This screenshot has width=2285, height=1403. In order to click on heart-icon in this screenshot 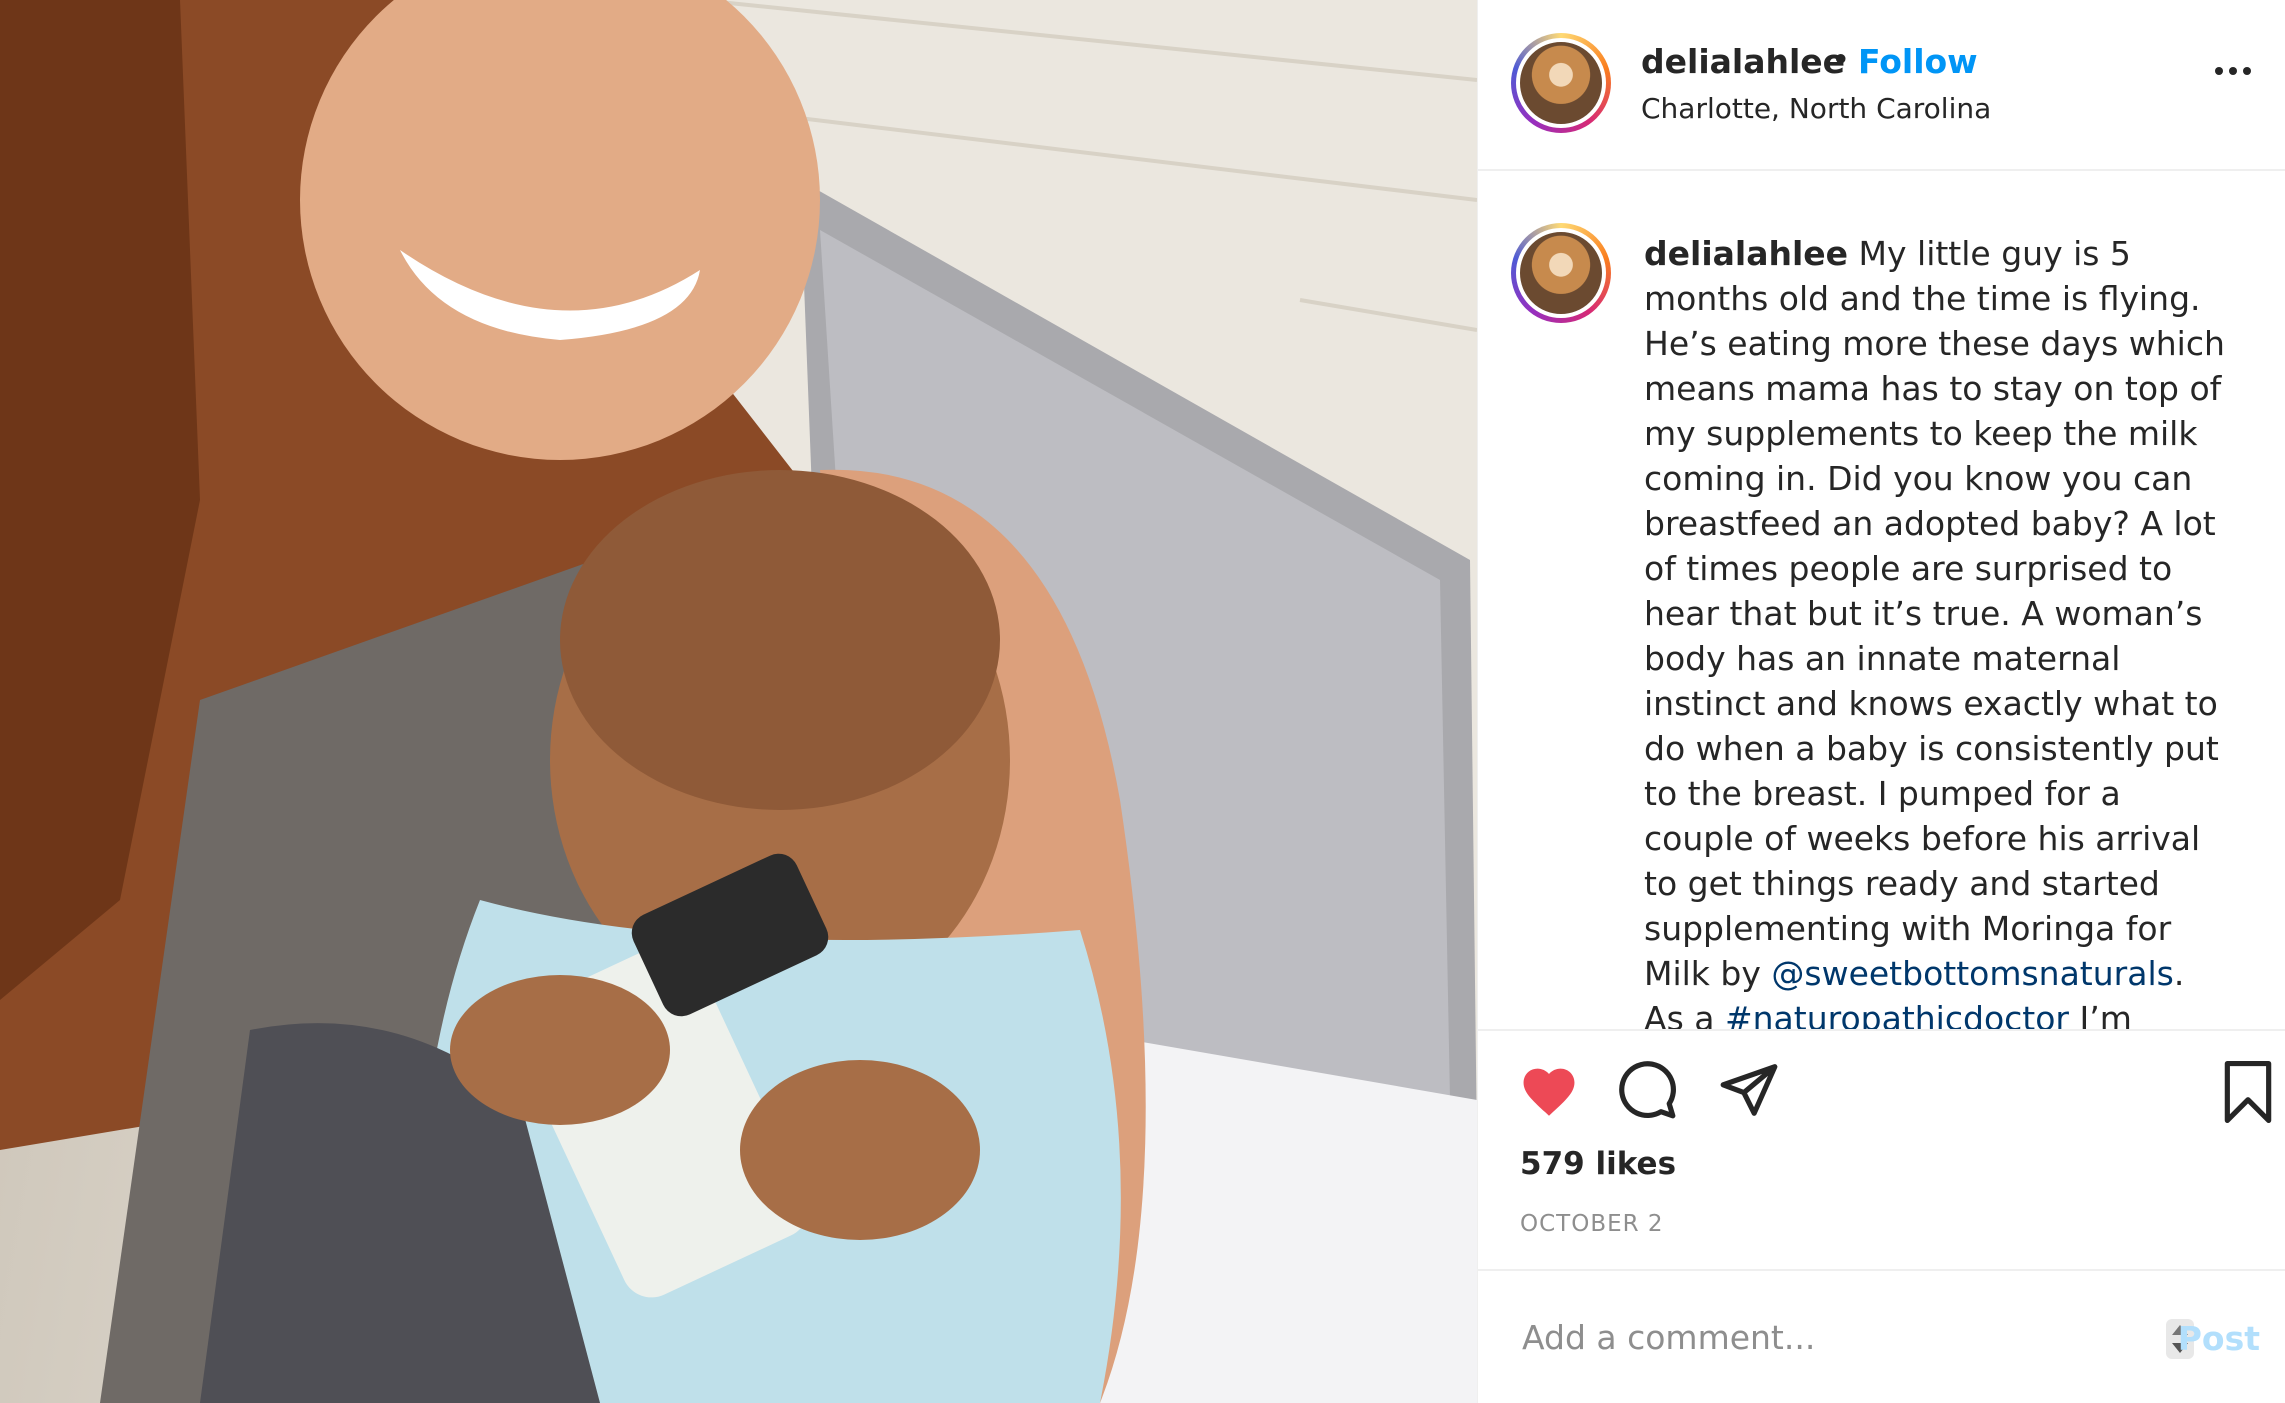, I will do `click(1549, 1089)`.